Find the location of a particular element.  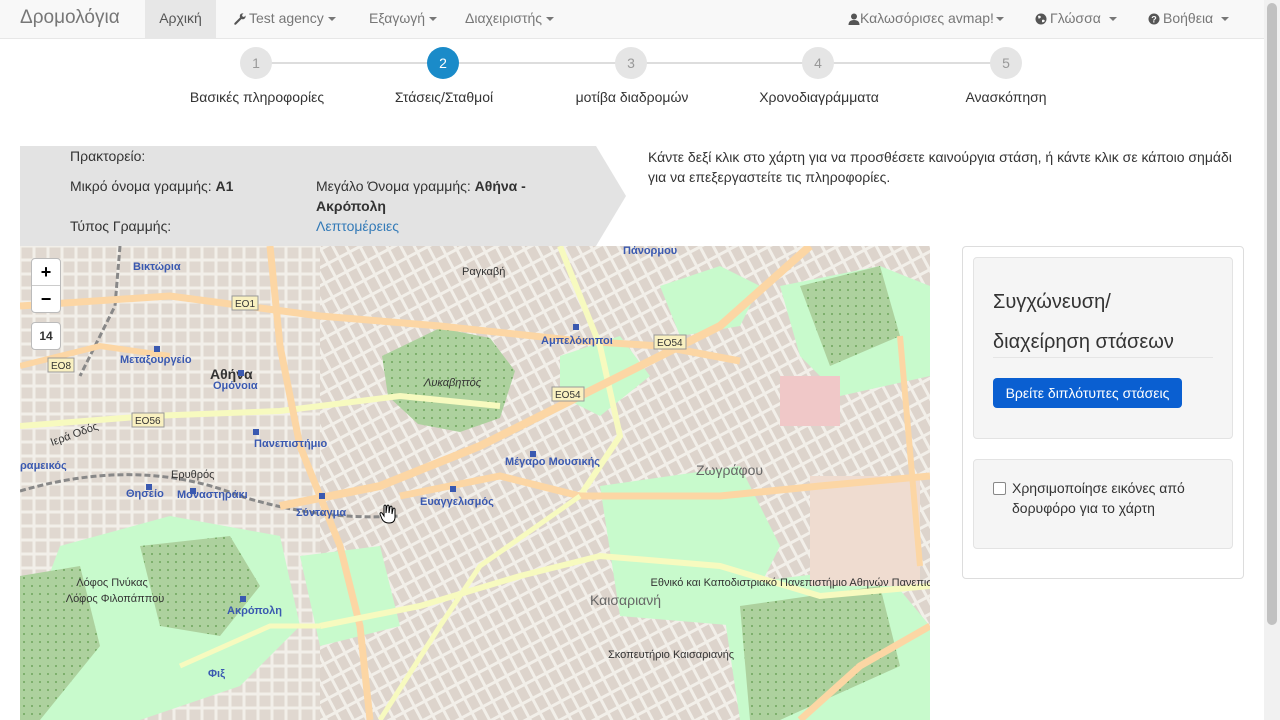

long-name-row: Μεγάλο Όνομα γραμμής: Αθήνα - is located at coordinates (421, 186).